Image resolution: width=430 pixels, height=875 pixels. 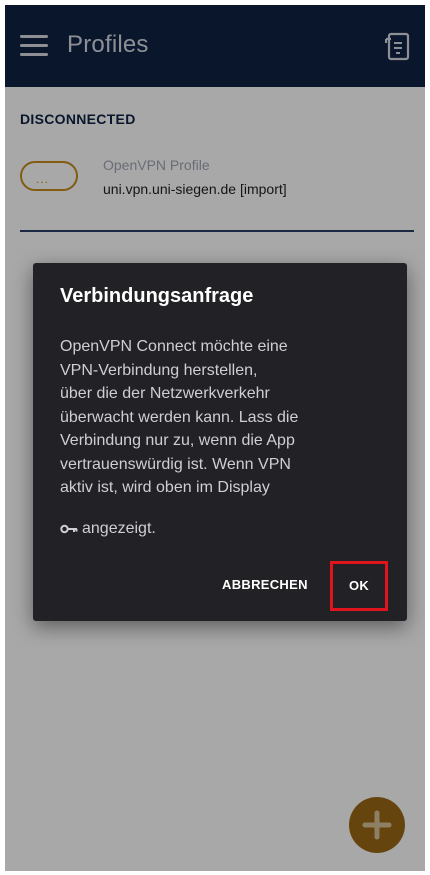 I want to click on cancel-button: ABBRECHEN, so click(x=265, y=584).